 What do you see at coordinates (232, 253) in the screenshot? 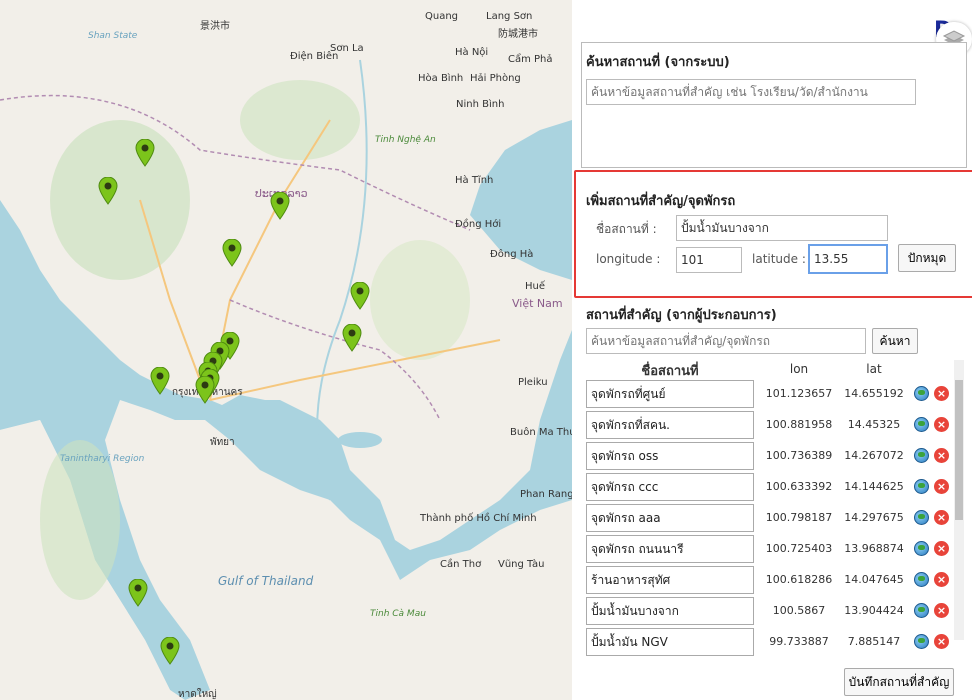
I see `marker-khon-kaen-pin-icon` at bounding box center [232, 253].